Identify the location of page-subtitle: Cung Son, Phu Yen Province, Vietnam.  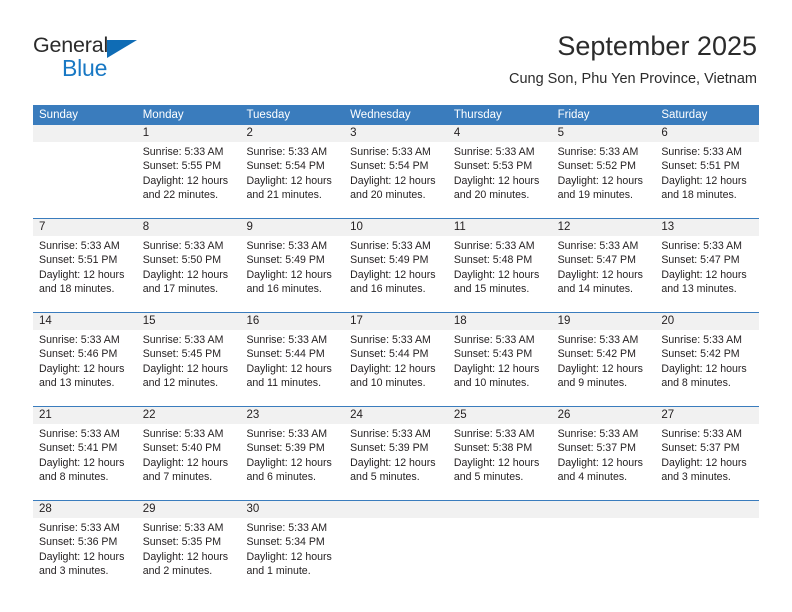
(632, 79).